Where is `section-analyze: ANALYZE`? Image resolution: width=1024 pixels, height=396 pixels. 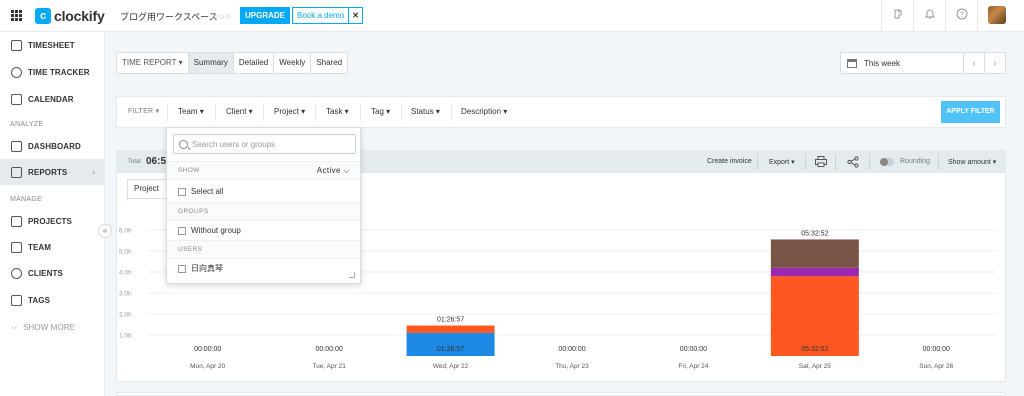
section-analyze: ANALYZE is located at coordinates (27, 124).